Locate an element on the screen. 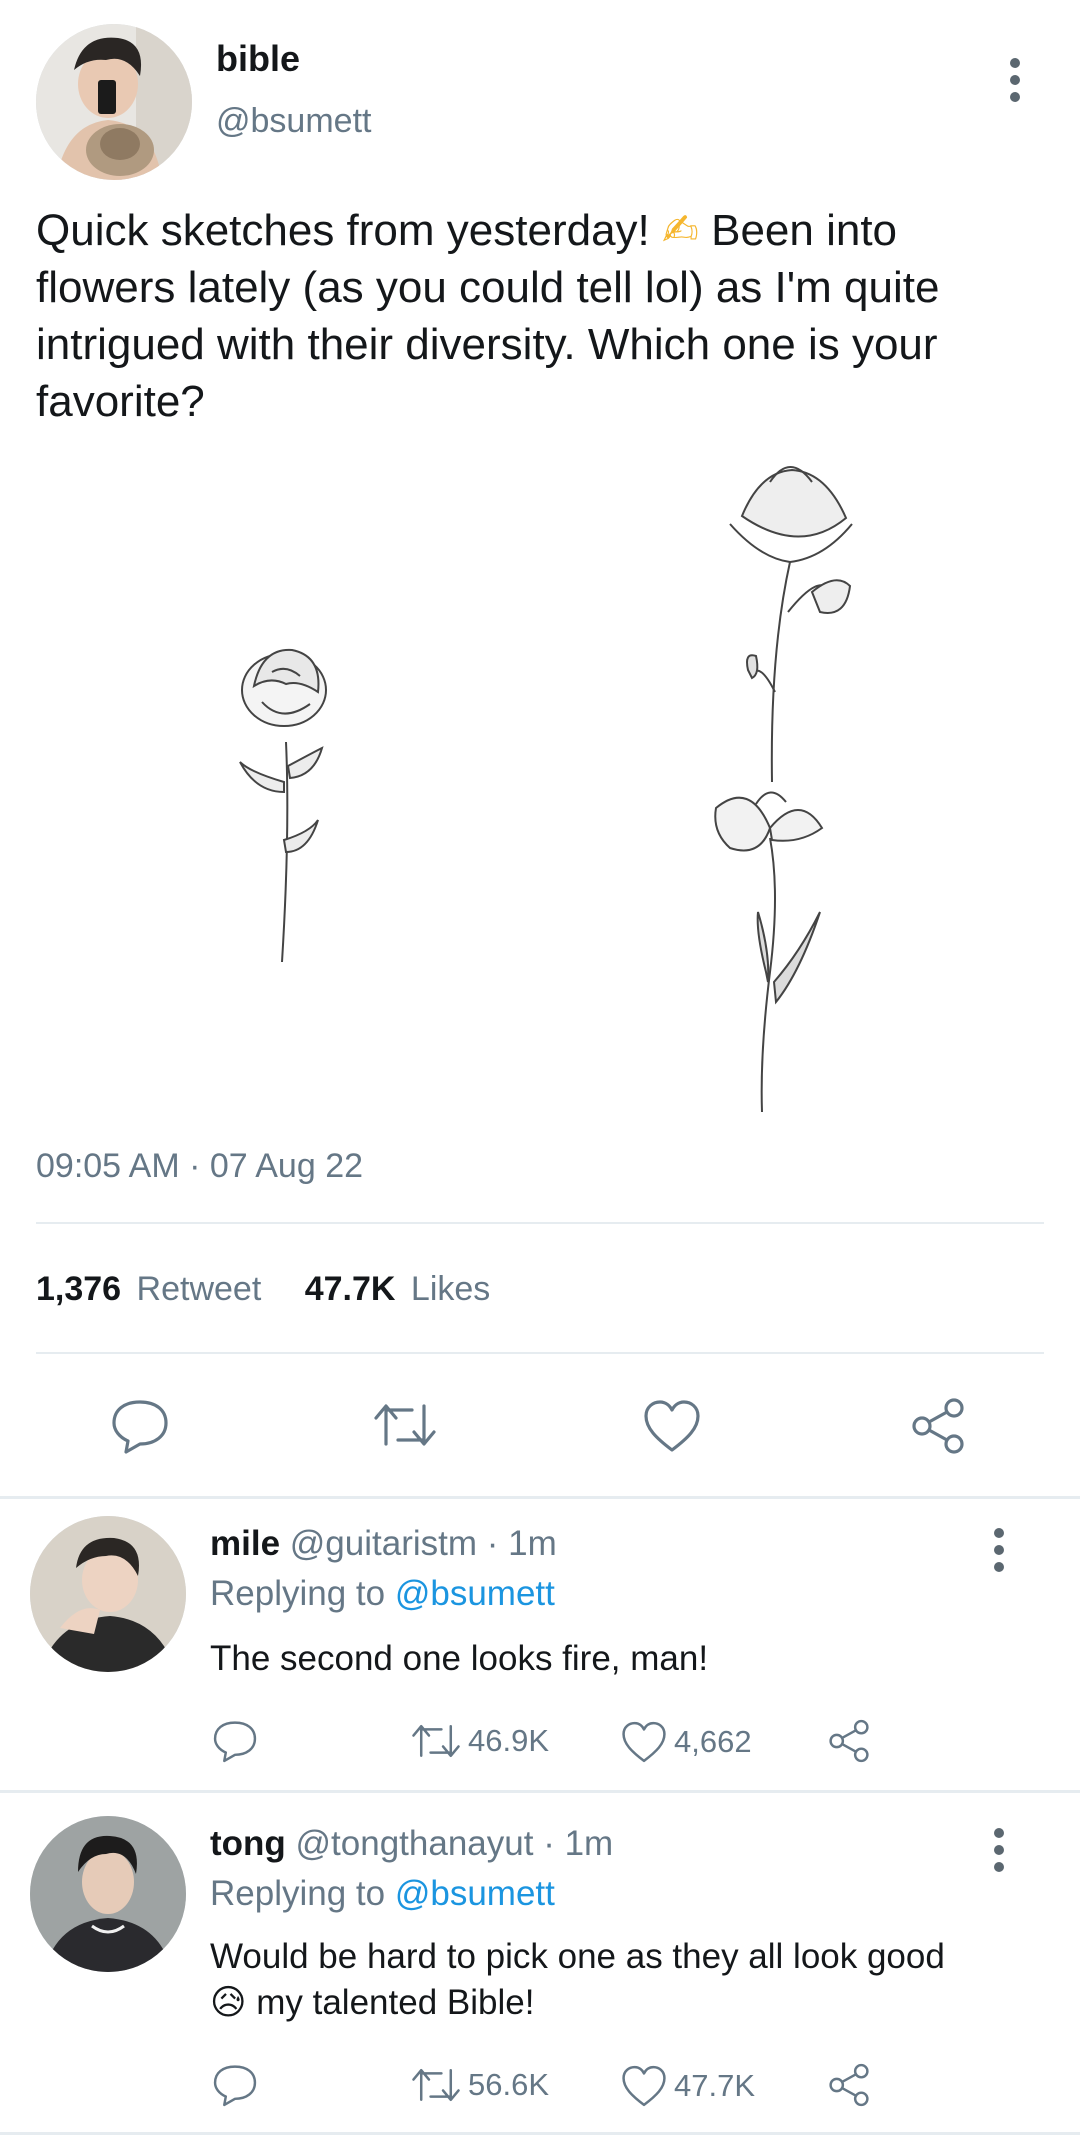  tweet-timestamp: 09:05 AM · 07 Aug 22 is located at coordinates (199, 1166).